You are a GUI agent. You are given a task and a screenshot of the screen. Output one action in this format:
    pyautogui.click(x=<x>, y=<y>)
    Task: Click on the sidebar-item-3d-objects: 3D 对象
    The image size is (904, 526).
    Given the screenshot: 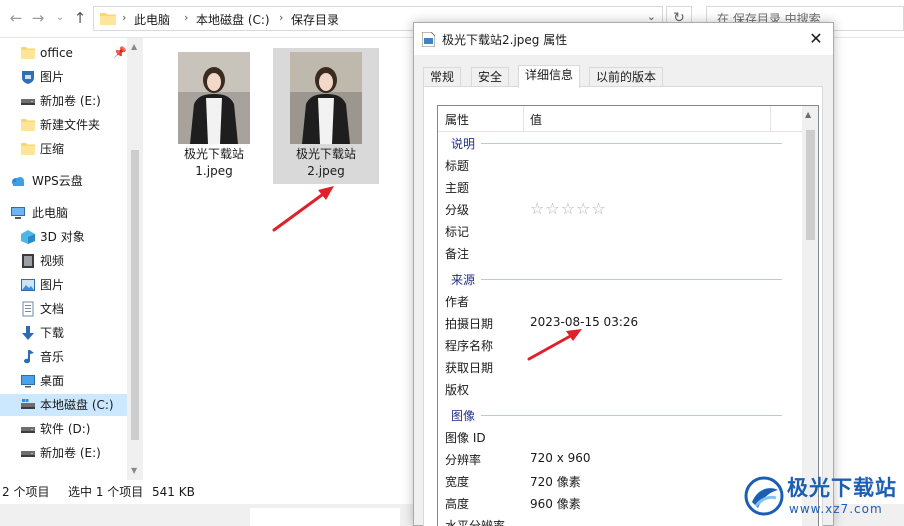 What is the action you would take?
    pyautogui.click(x=63, y=237)
    